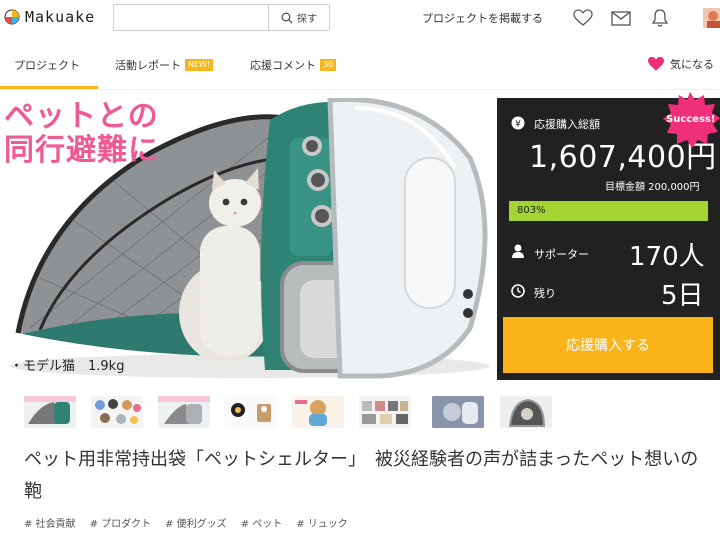  I want to click on search-icon, so click(287, 17).